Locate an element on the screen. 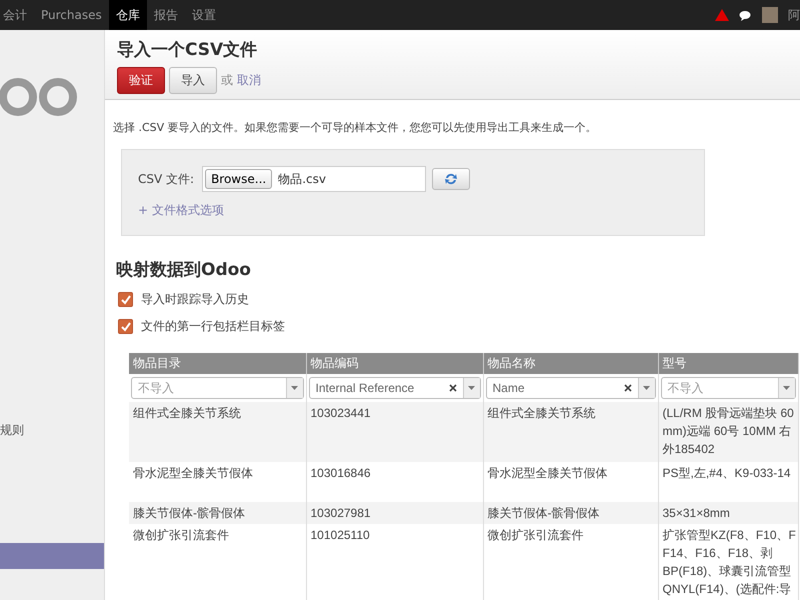  cell-text-line: F14、F16、F18、剥 is located at coordinates (717, 553).